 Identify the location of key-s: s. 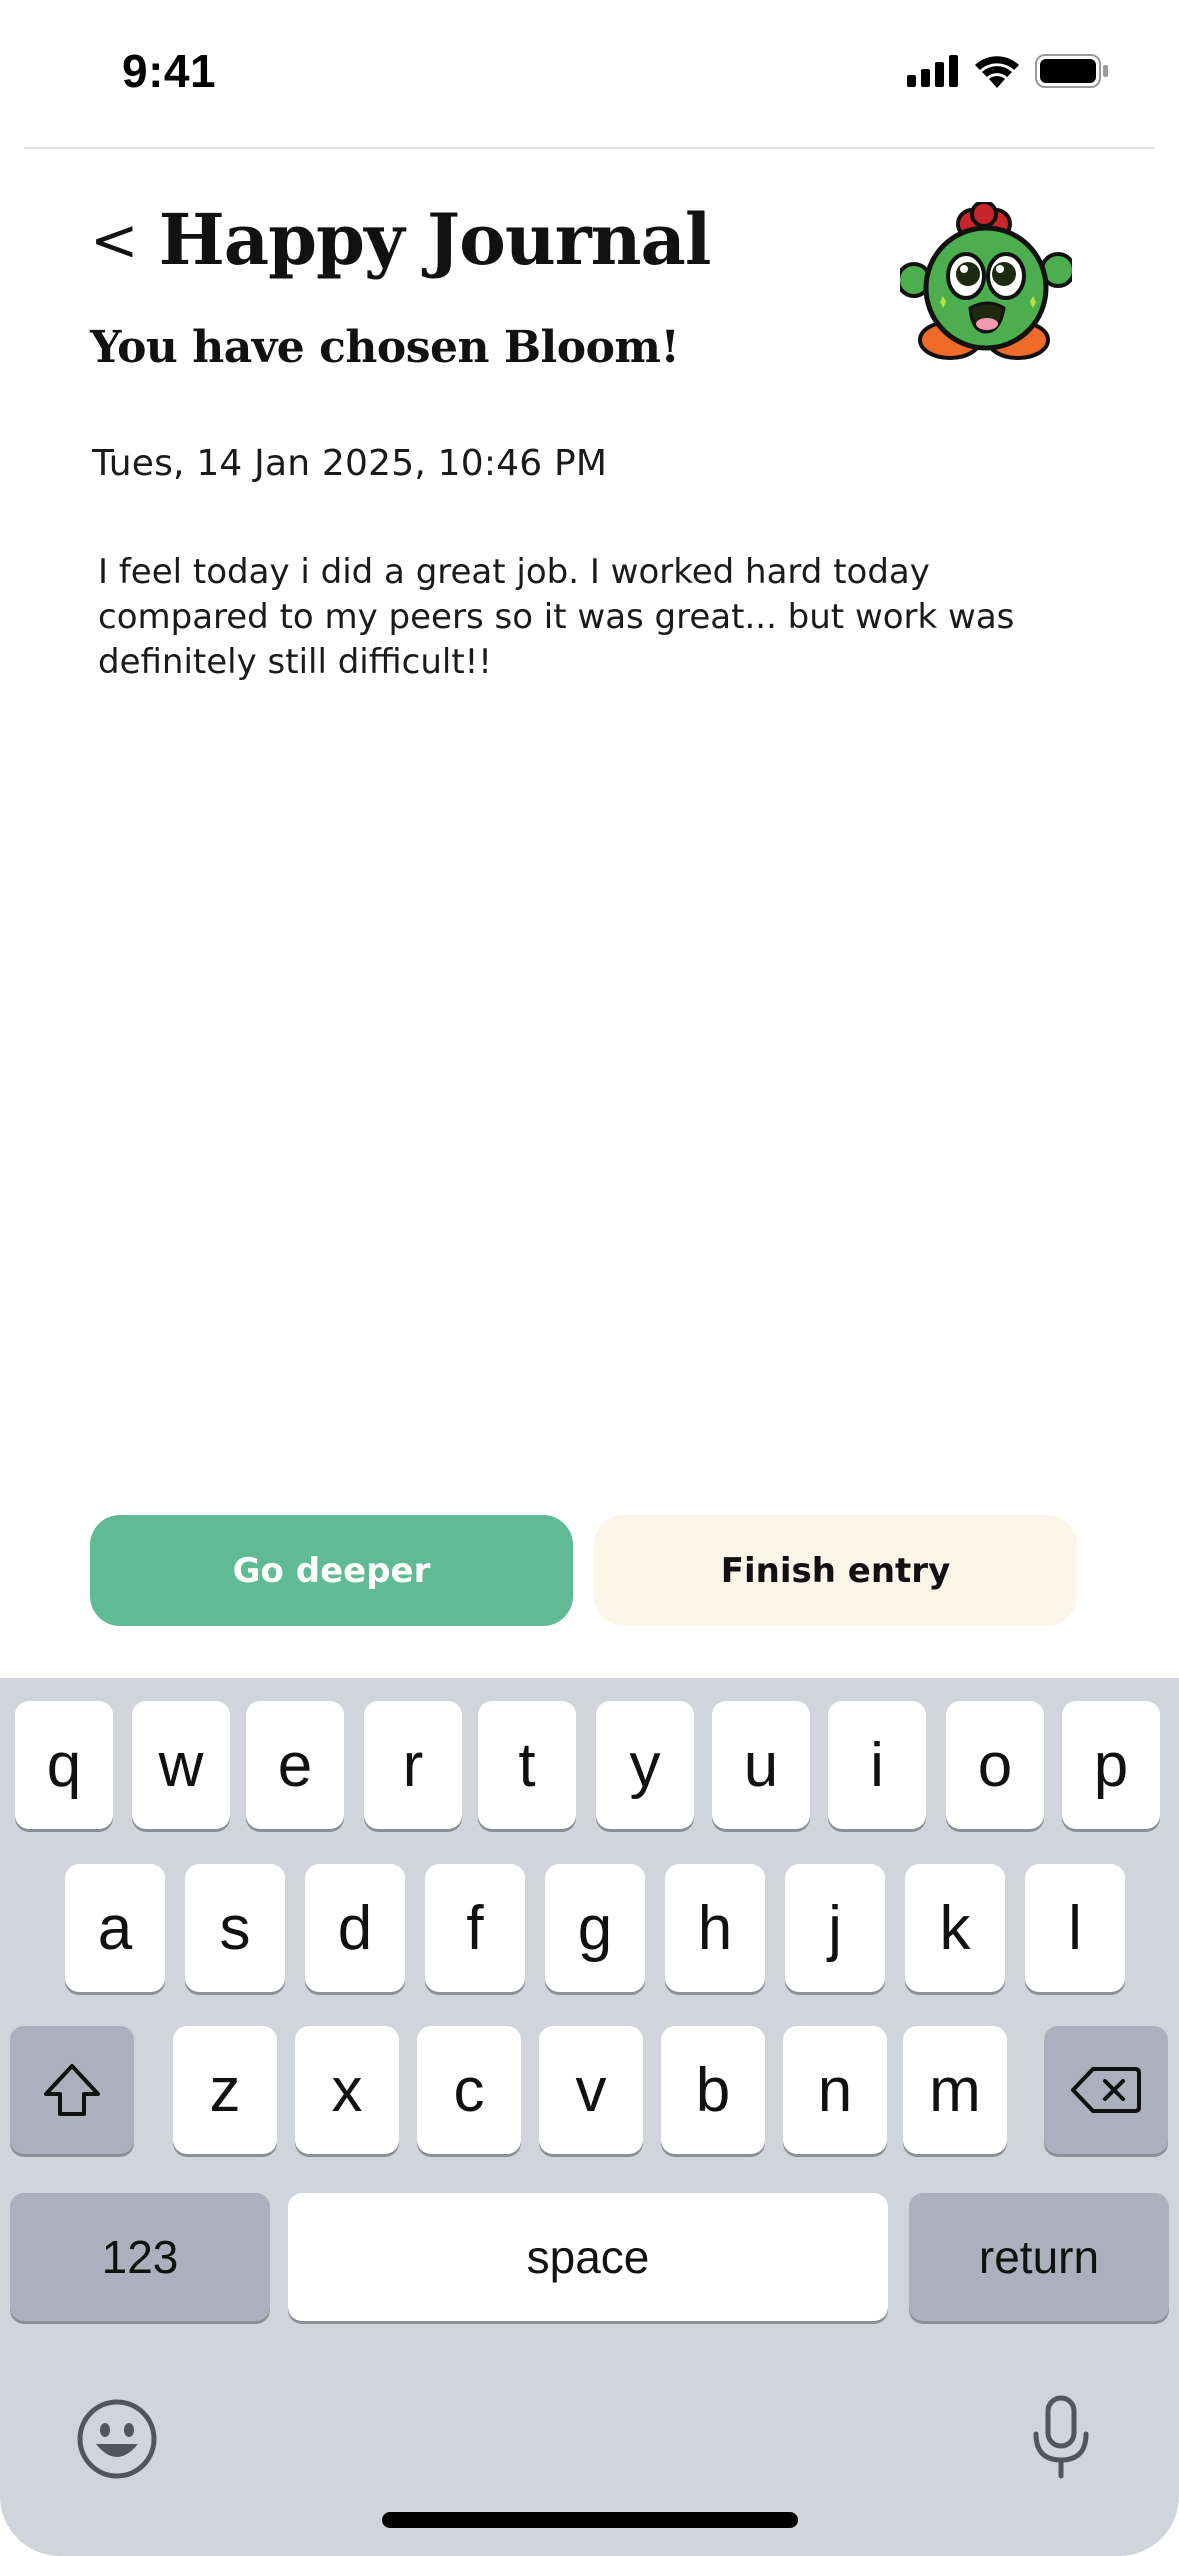
(235, 1928).